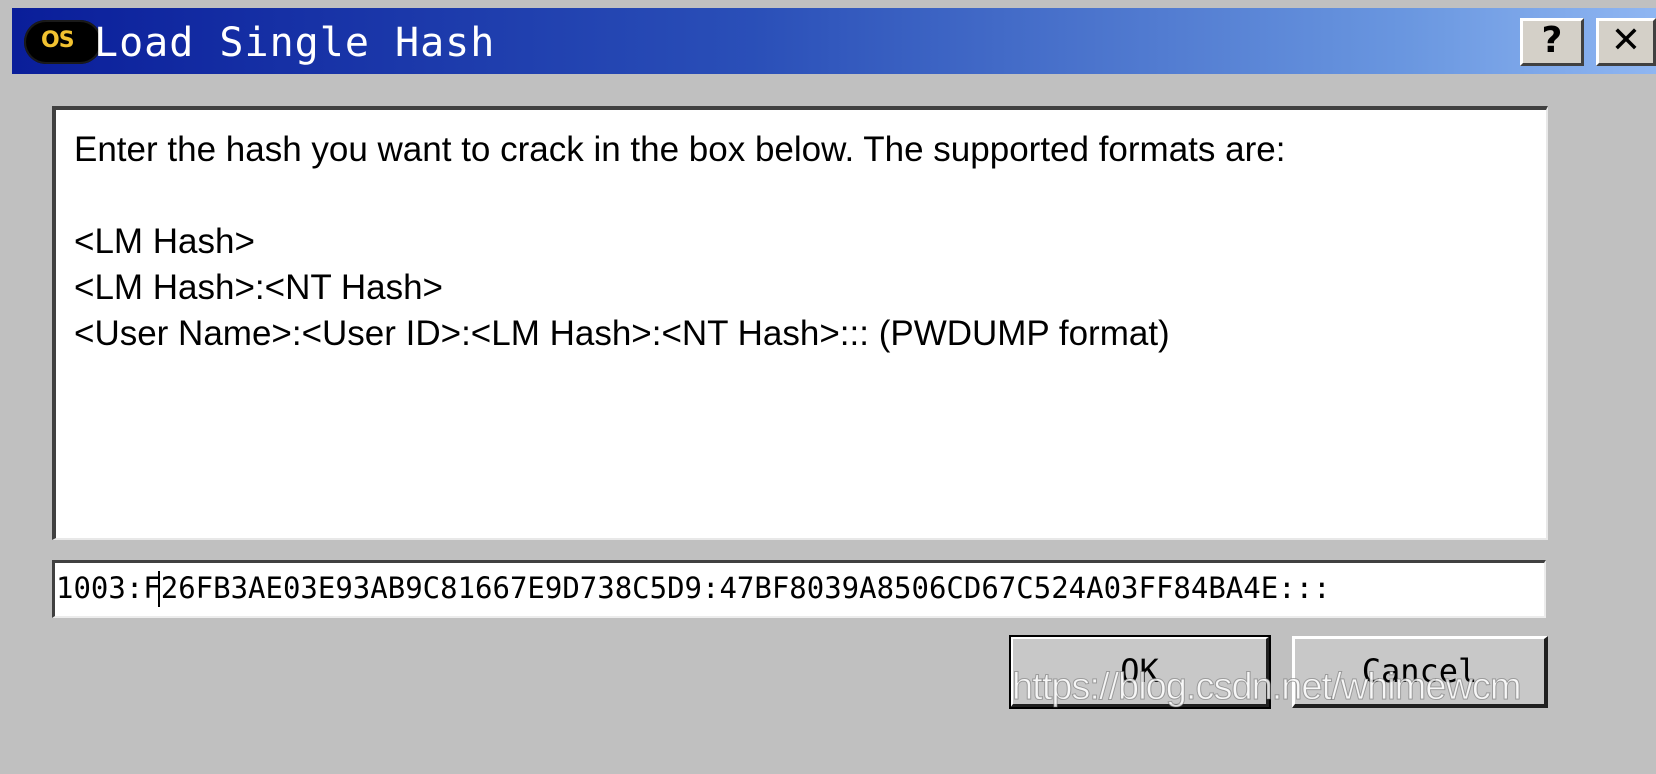  I want to click on window-title: Load Single Hash, so click(295, 43).